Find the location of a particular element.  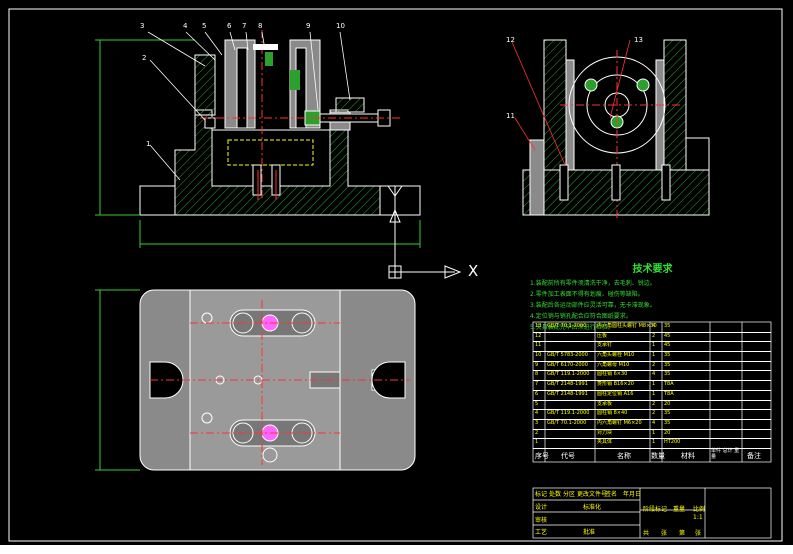

callout-4: 4 is located at coordinates (185, 26).